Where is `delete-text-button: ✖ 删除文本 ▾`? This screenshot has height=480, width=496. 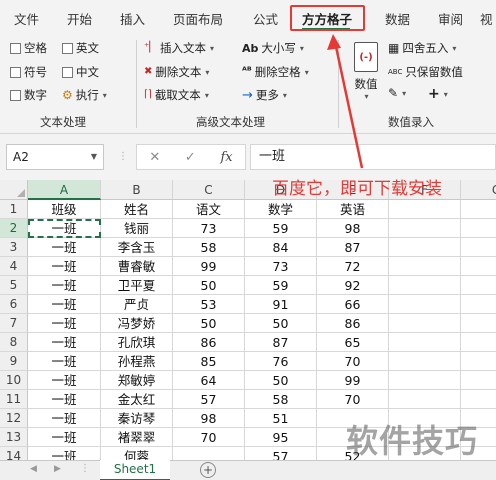
delete-text-button: ✖ 删除文本 ▾ is located at coordinates (176, 72).